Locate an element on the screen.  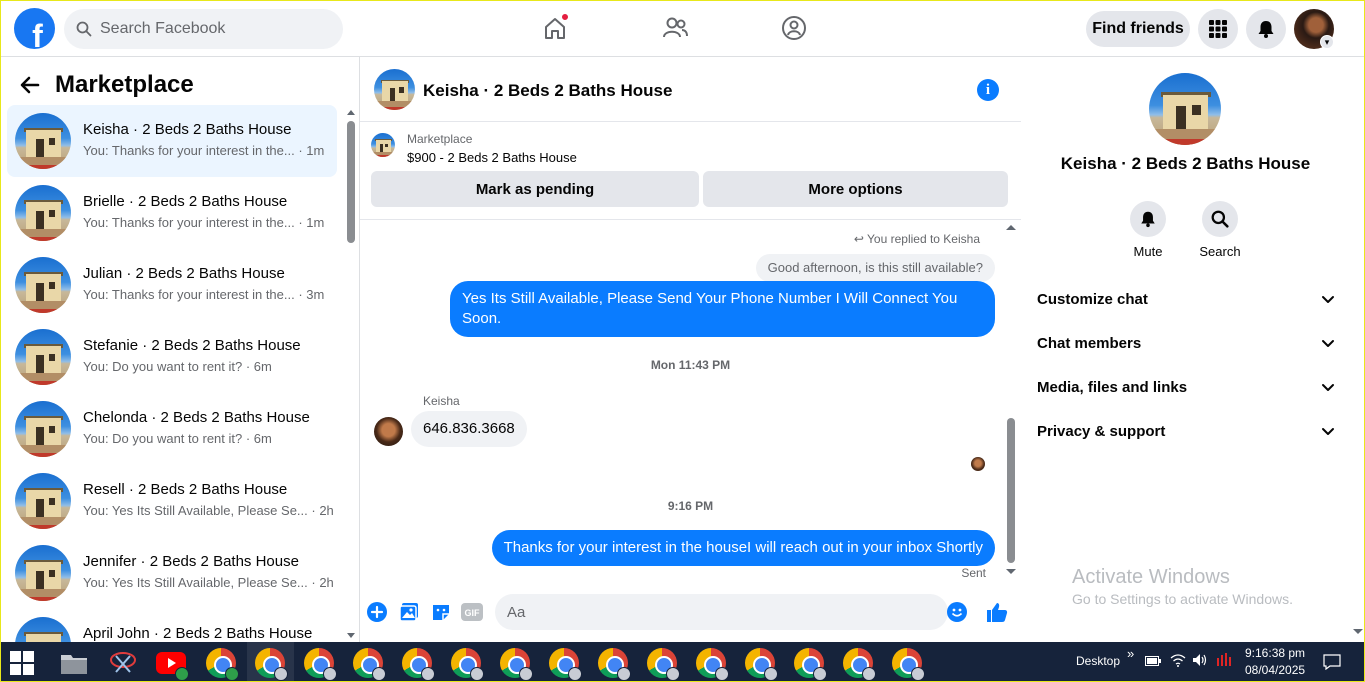
like-button is located at coordinates (997, 612).